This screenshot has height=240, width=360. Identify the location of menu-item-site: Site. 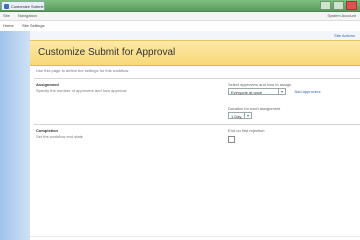
(6, 15).